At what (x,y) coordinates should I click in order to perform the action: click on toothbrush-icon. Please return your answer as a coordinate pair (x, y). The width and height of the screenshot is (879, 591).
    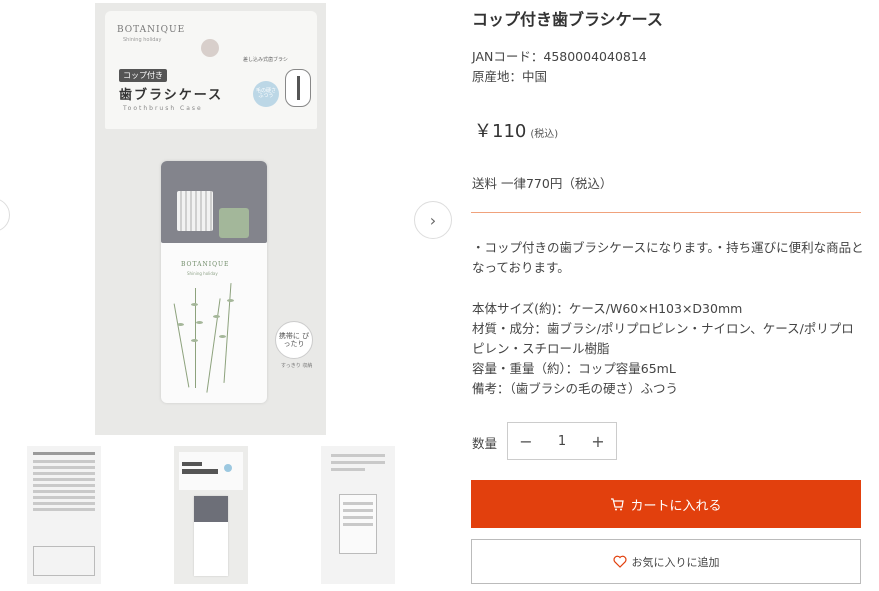
    Looking at the image, I should click on (298, 88).